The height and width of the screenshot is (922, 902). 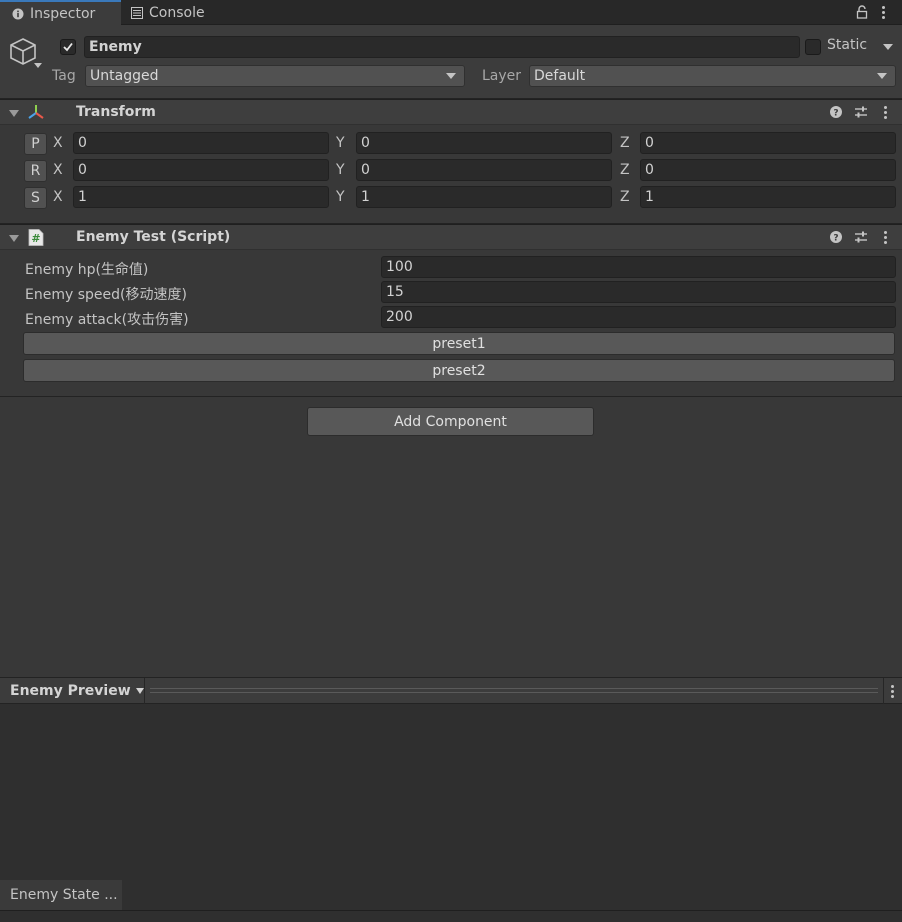 I want to click on active-checkbox, so click(x=68, y=47).